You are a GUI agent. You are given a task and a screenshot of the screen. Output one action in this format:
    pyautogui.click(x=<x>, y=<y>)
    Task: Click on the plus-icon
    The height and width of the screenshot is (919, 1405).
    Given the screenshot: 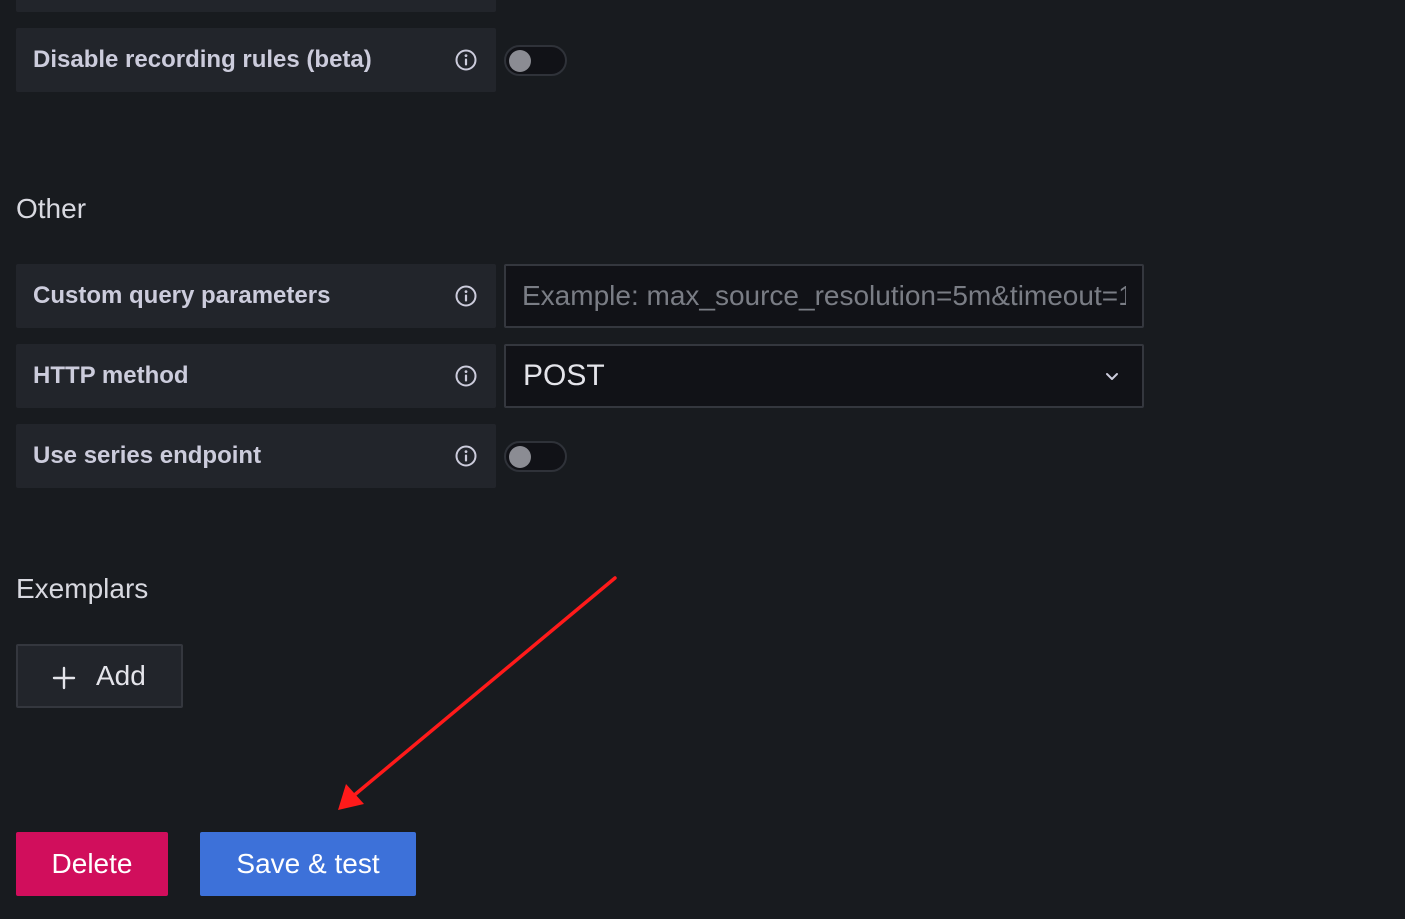 What is the action you would take?
    pyautogui.click(x=64, y=678)
    